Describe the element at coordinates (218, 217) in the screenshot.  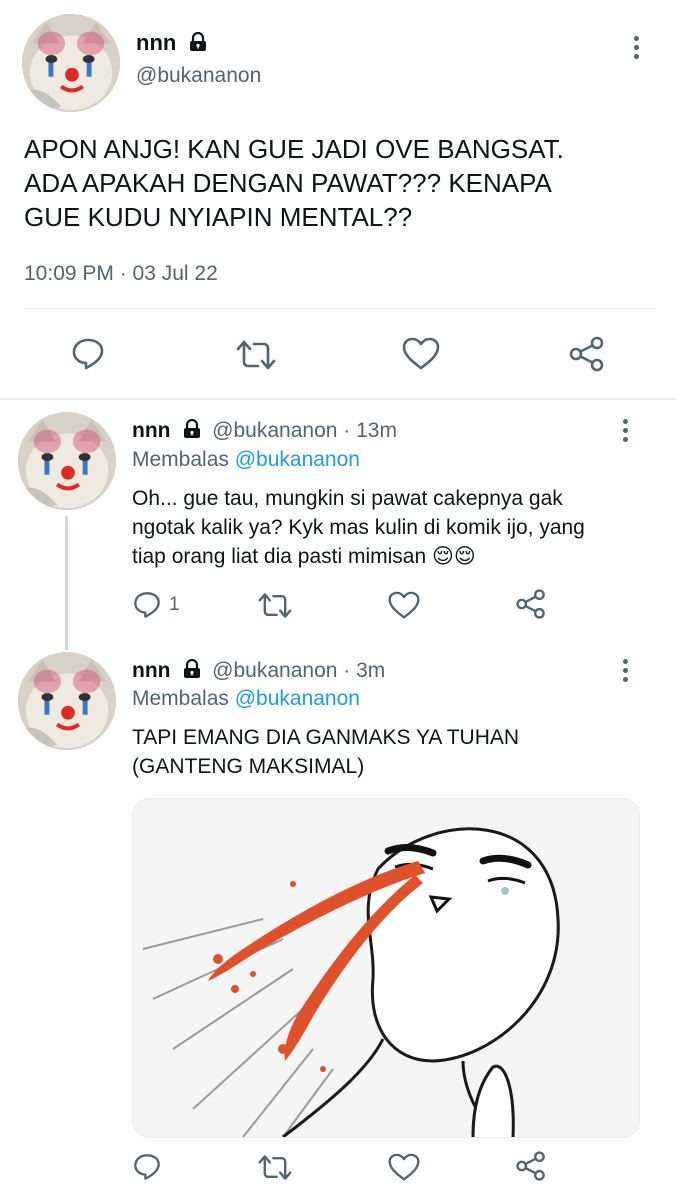
I see `tweet-text-line: GUE KUDU NYIAPIN MENTAL??` at that location.